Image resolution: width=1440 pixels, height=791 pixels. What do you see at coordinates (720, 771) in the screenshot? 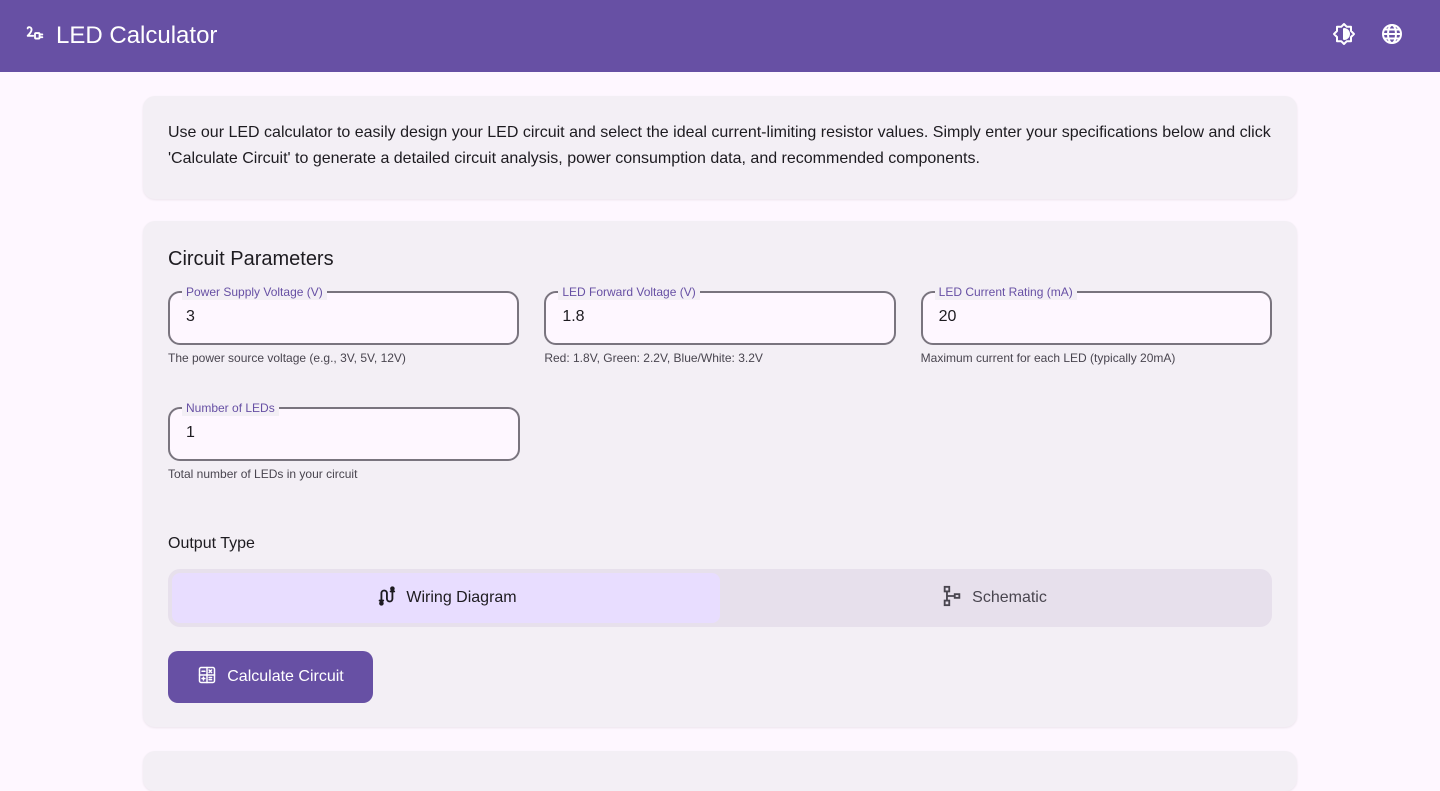
I see `results-card` at bounding box center [720, 771].